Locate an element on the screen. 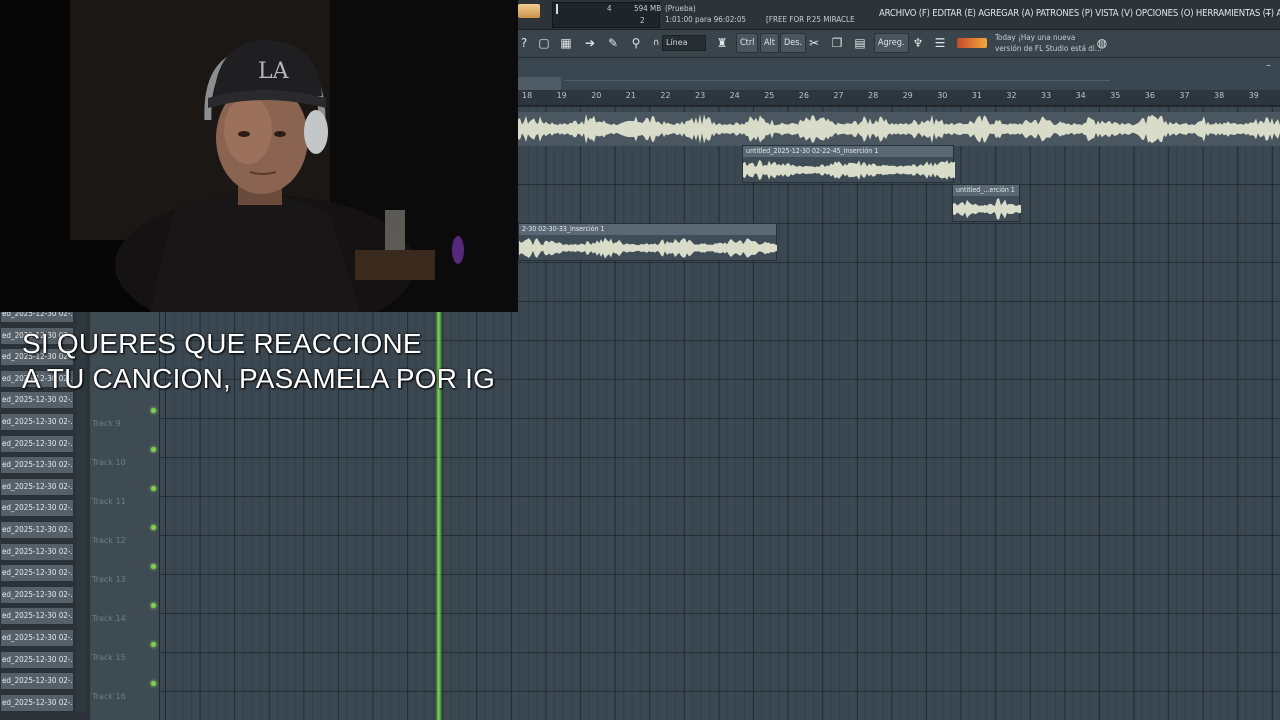  tuner-icon: ♆ is located at coordinates (918, 43).